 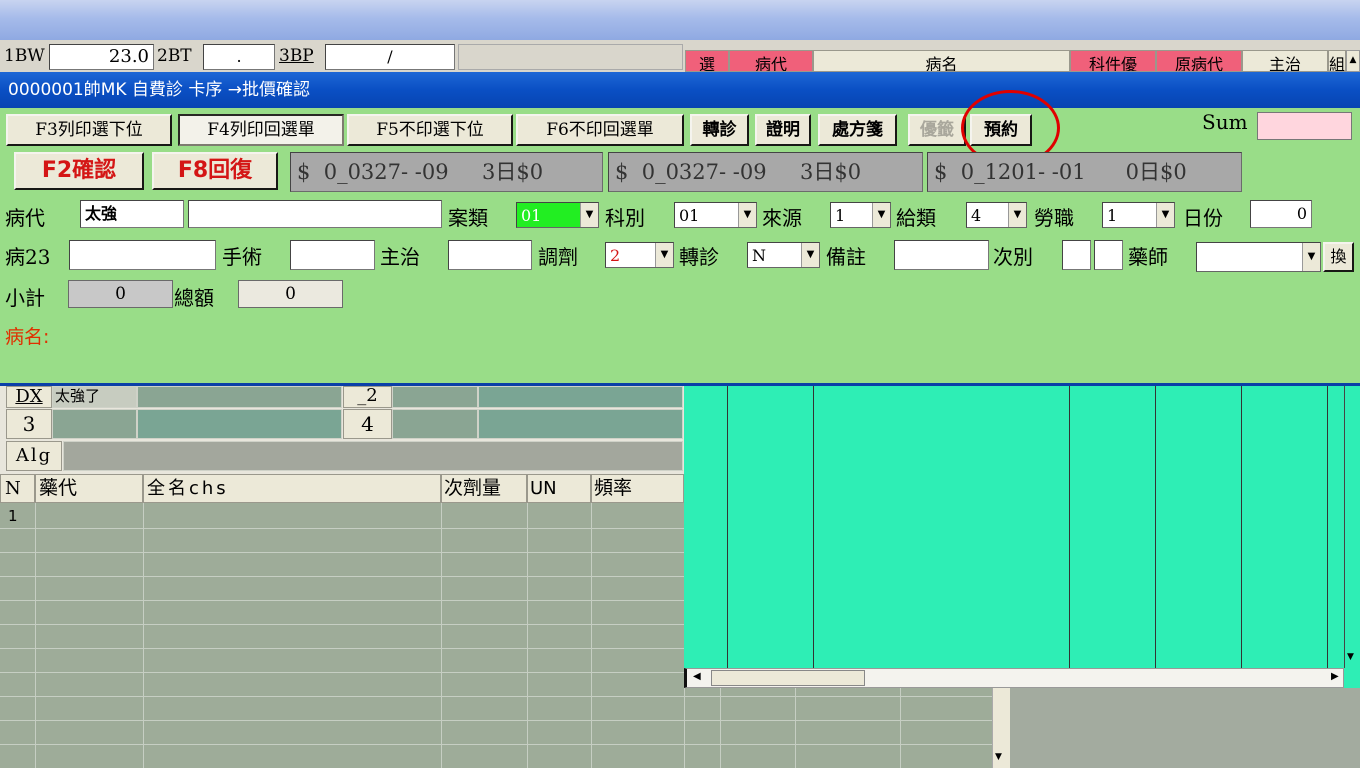 I want to click on grid-header-original-code: 原病代, so click(x=1199, y=61).